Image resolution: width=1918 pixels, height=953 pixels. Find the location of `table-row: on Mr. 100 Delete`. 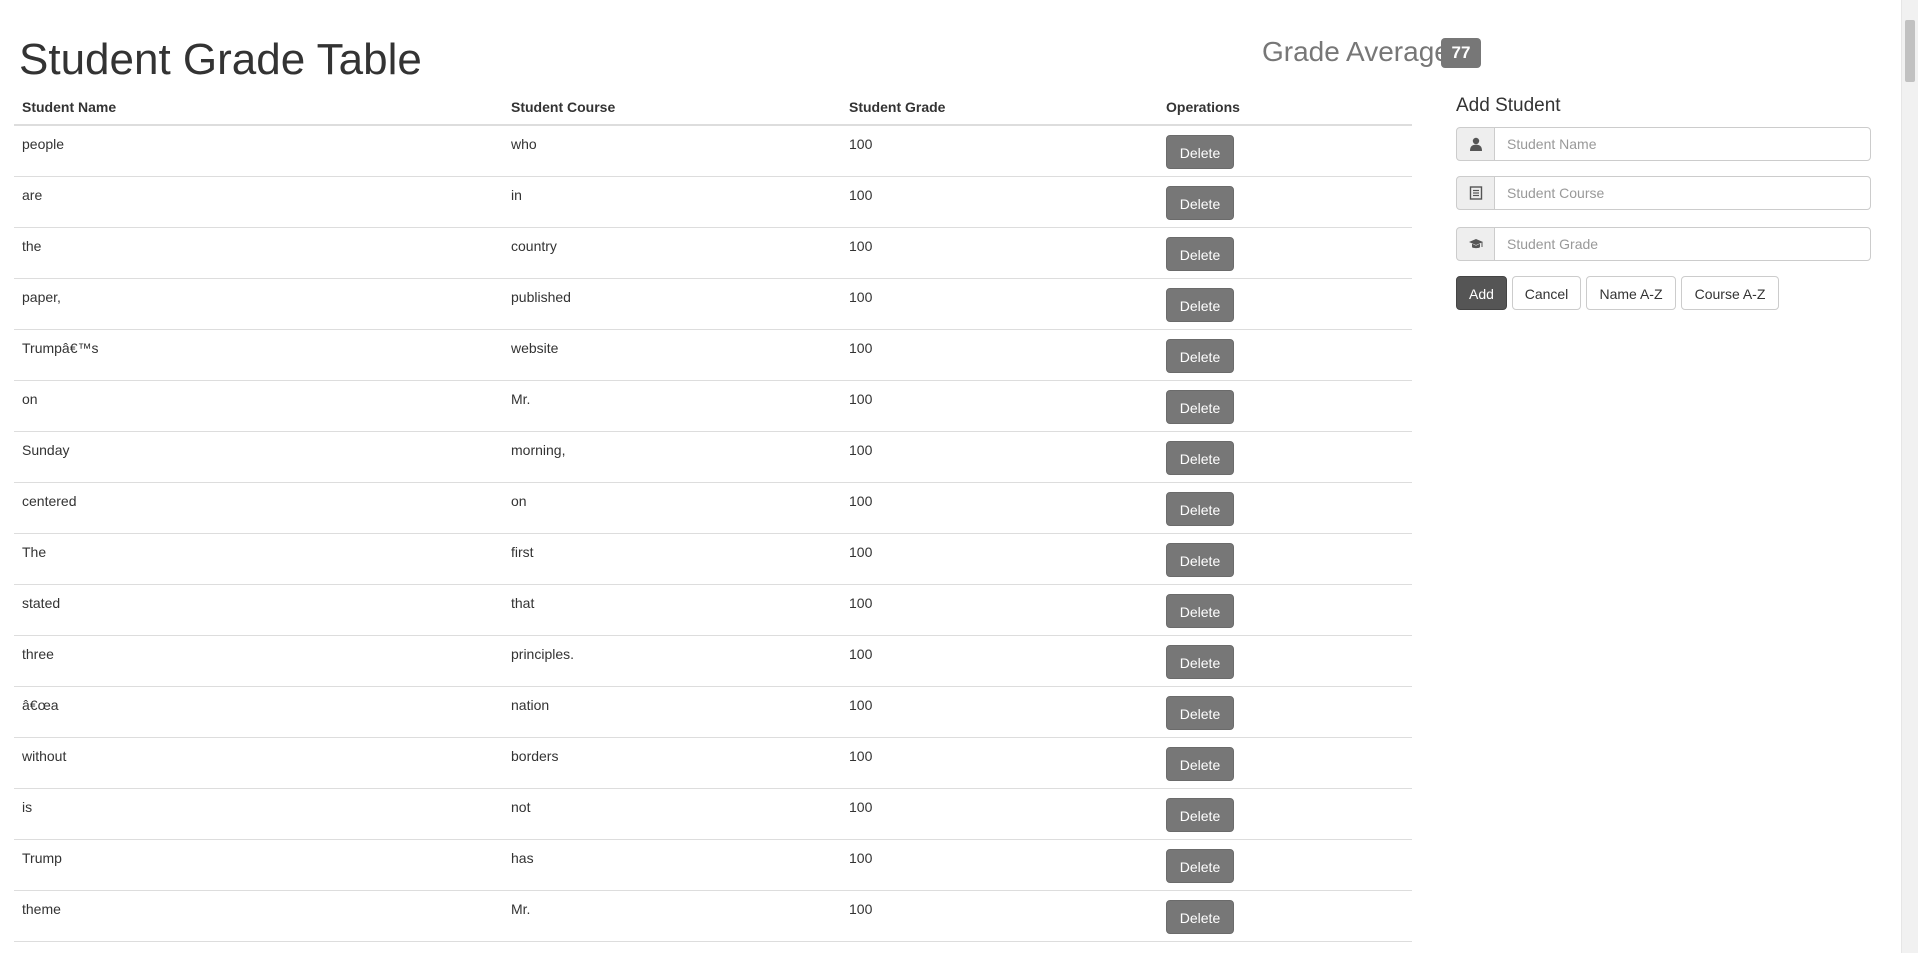

table-row: on Mr. 100 Delete is located at coordinates (713, 406).